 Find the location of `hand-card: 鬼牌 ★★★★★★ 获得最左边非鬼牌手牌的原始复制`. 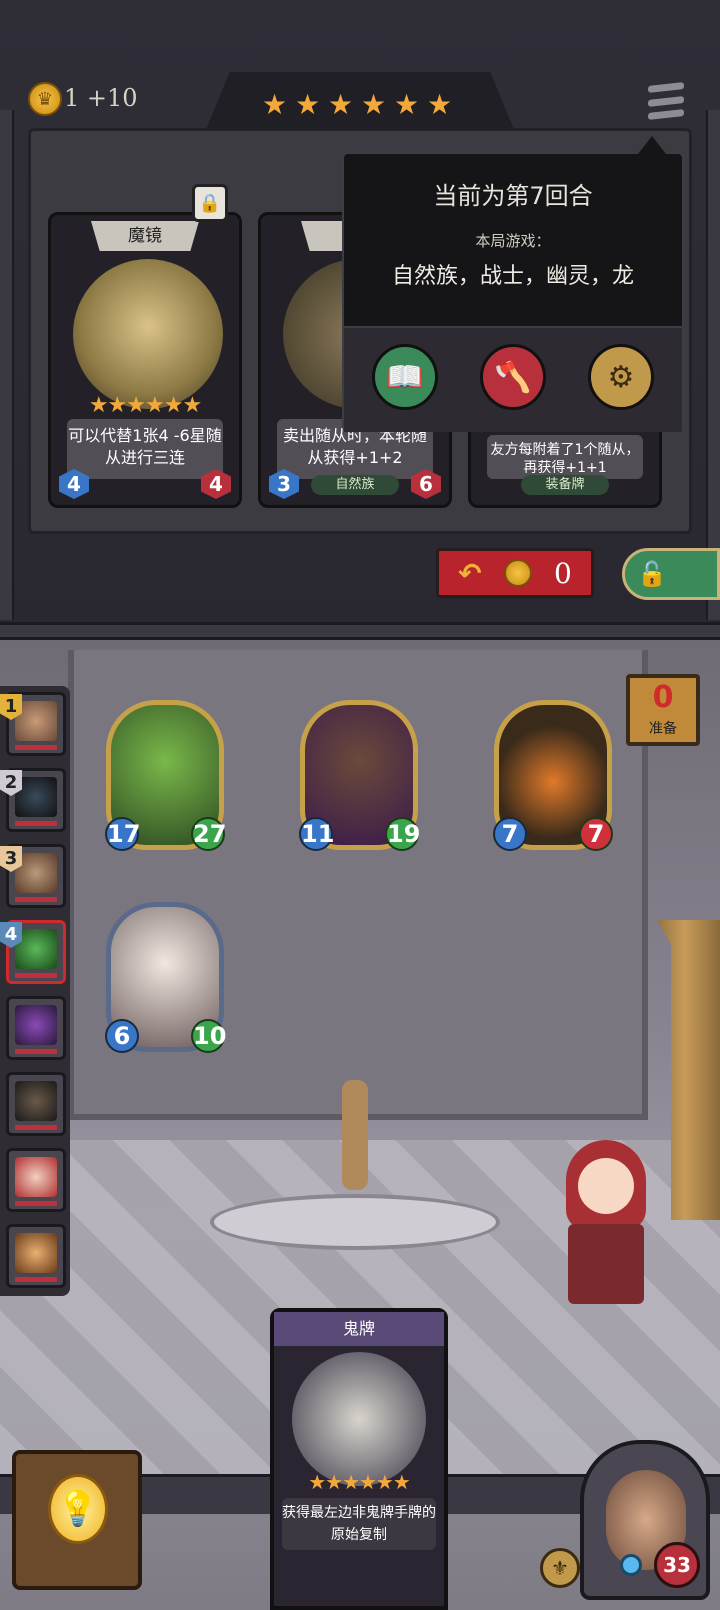

hand-card: 鬼牌 ★★★★★★ 获得最左边非鬼牌手牌的原始复制 is located at coordinates (359, 1459).